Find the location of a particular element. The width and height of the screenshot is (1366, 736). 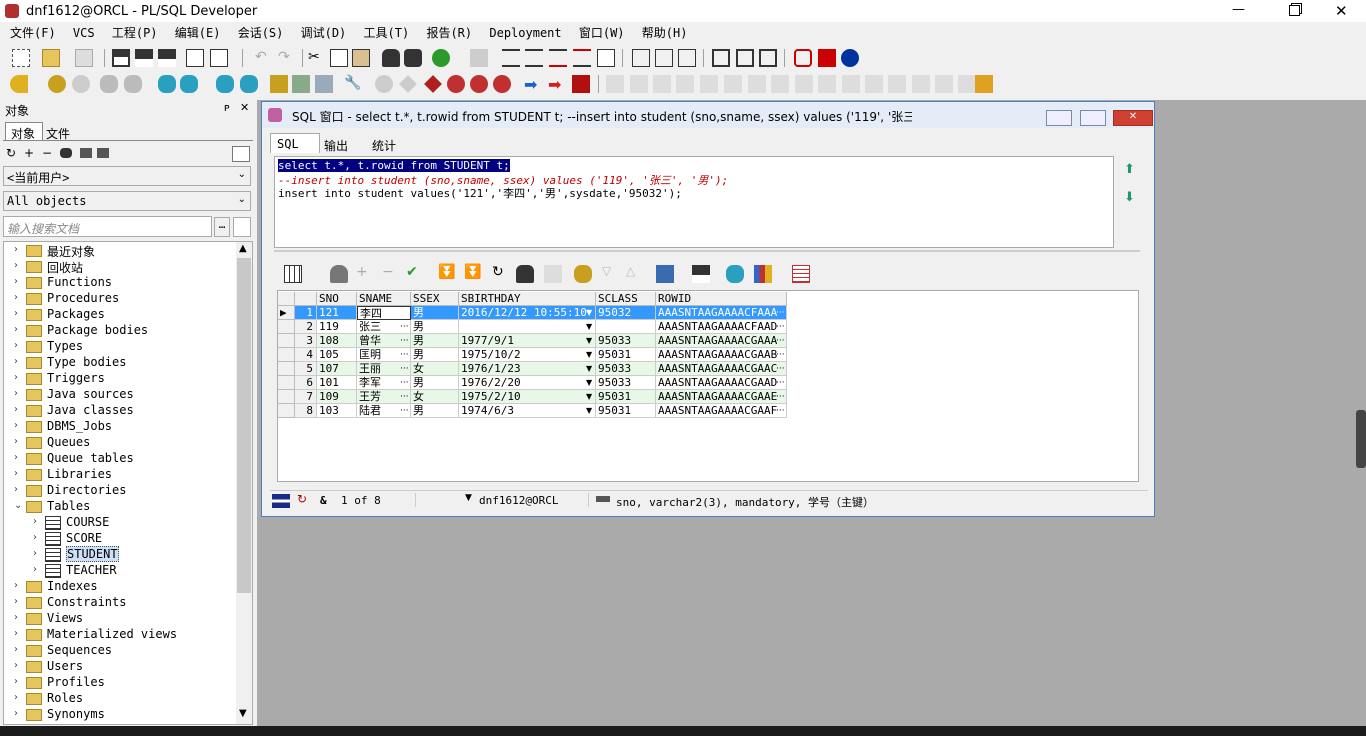

menu-session: 会话(S) is located at coordinates (261, 33).